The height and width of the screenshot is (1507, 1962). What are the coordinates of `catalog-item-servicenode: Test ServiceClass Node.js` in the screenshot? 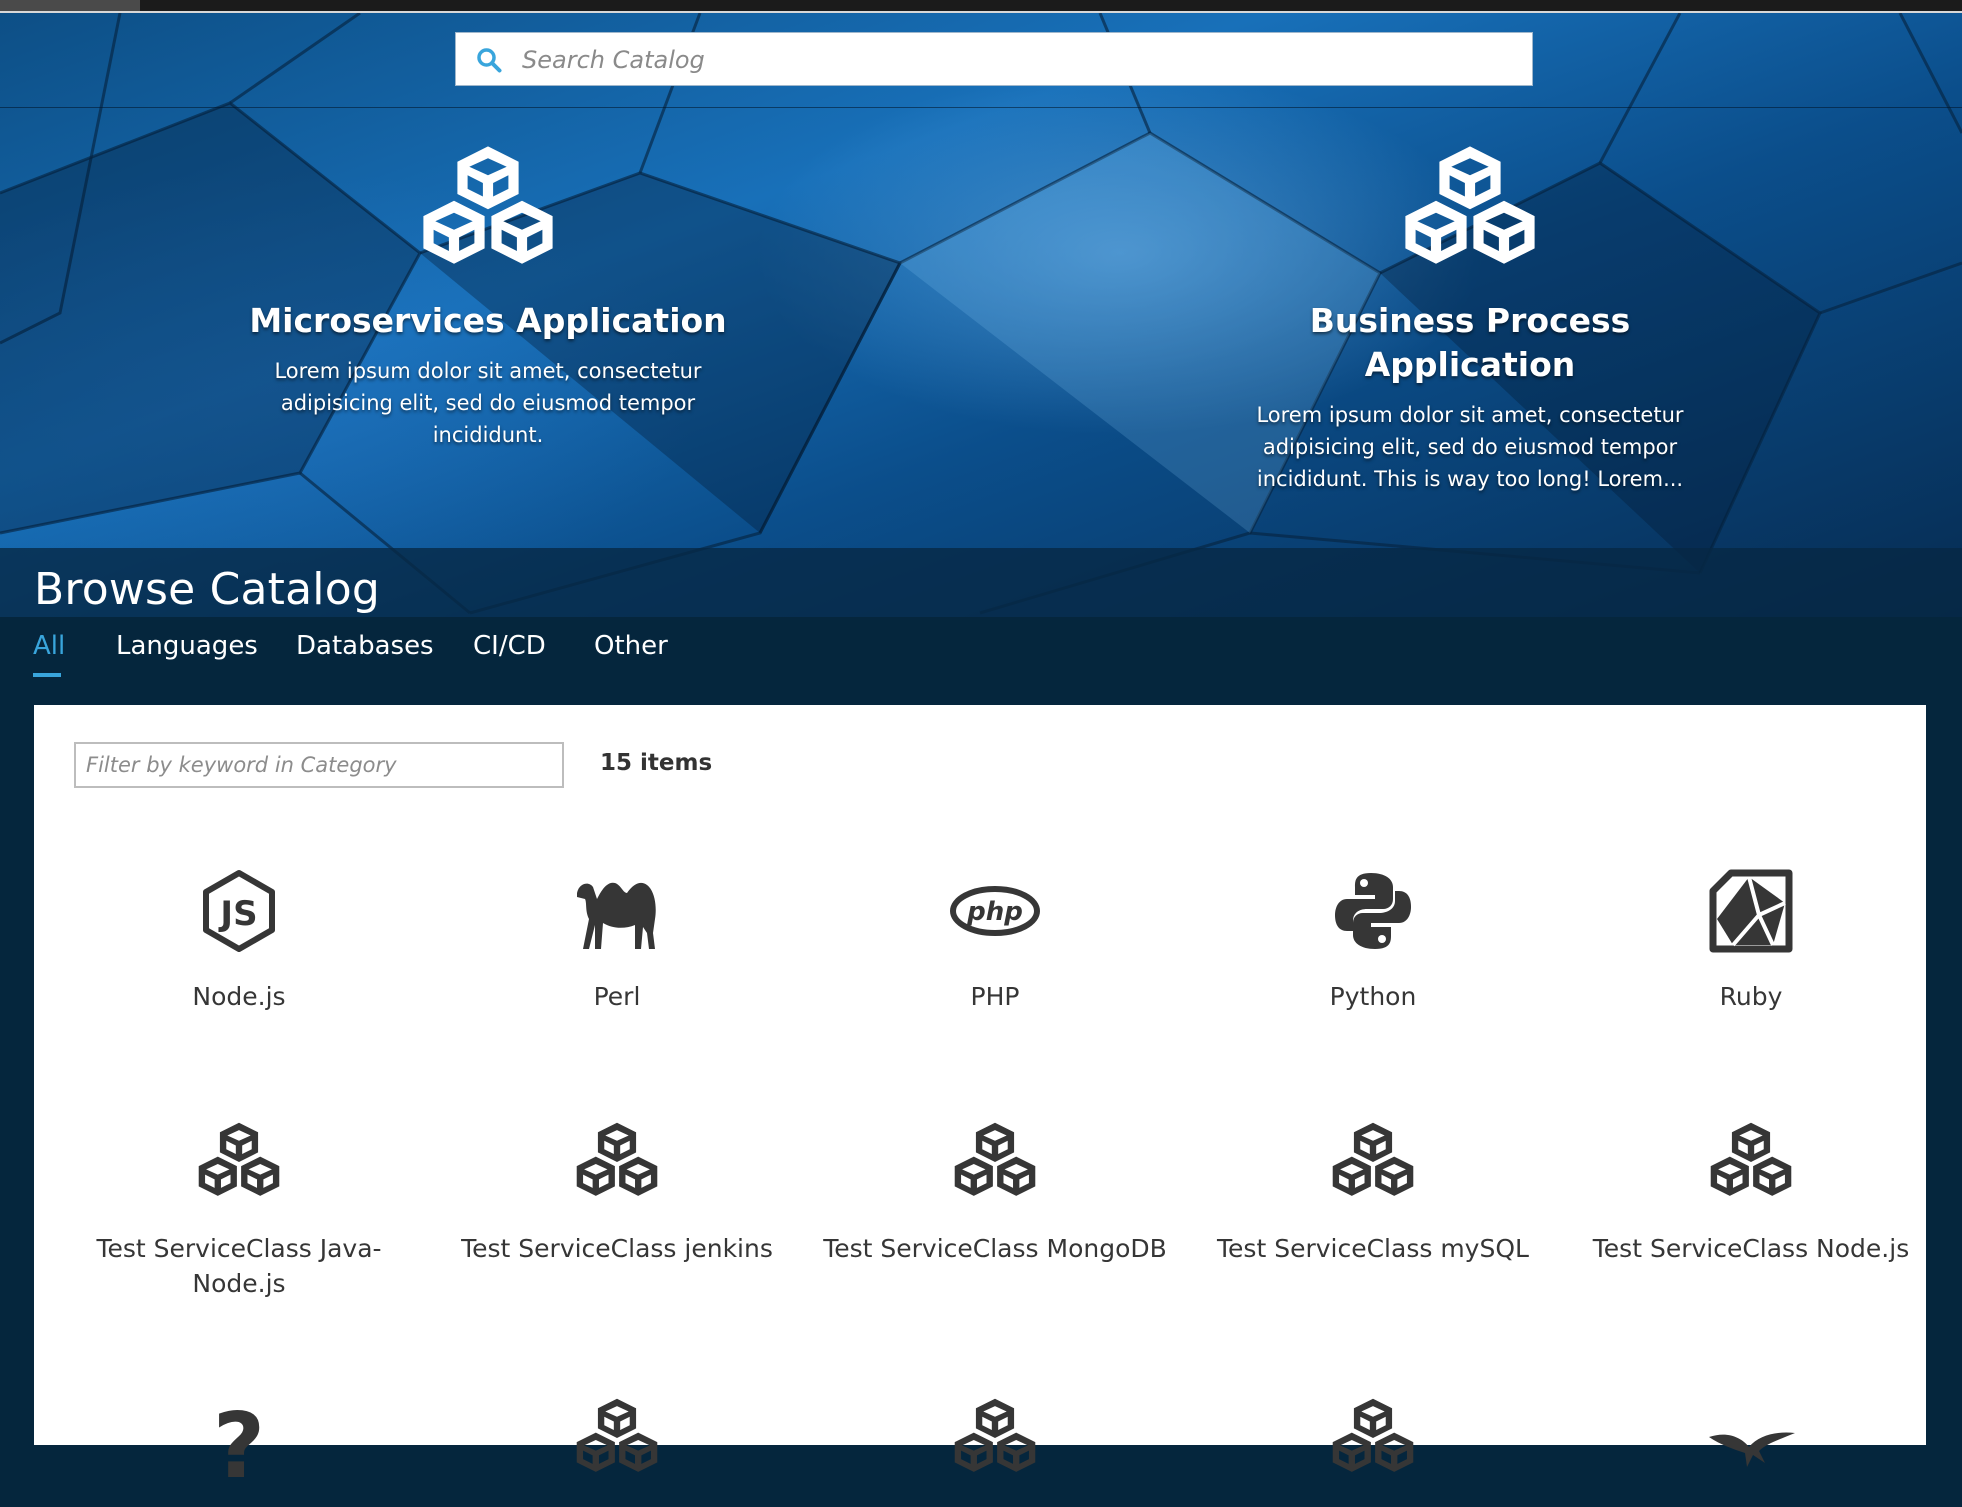 It's located at (1751, 1190).